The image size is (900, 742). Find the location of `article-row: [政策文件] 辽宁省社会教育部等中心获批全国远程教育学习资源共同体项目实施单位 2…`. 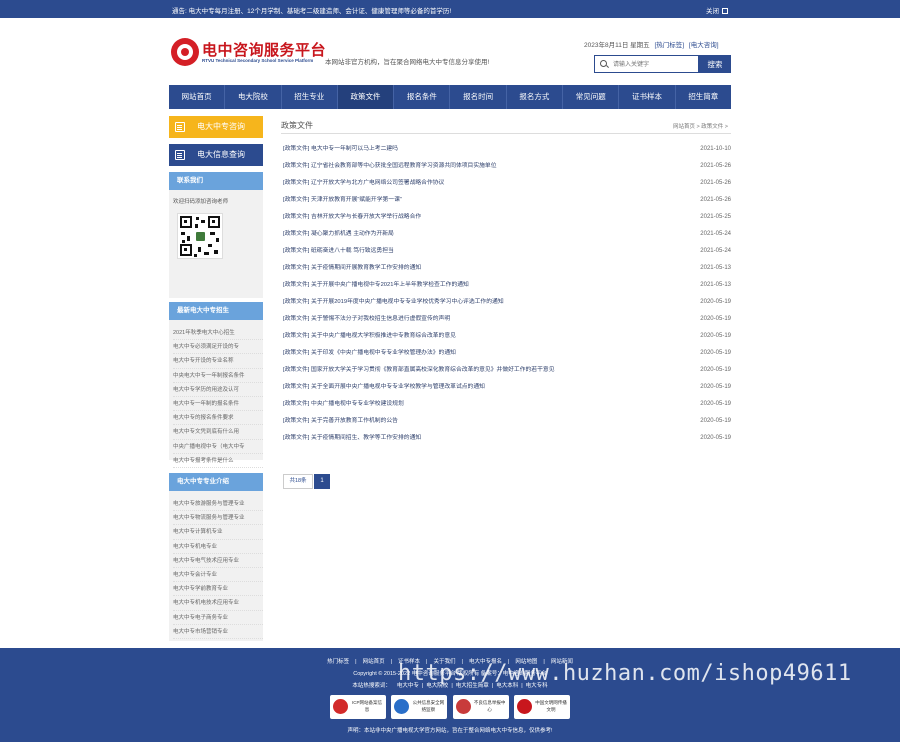

article-row: [政策文件] 辽宁省社会教育部等中心获批全国远程教育学习资源共同体项目实施单位 2… is located at coordinates (507, 166).